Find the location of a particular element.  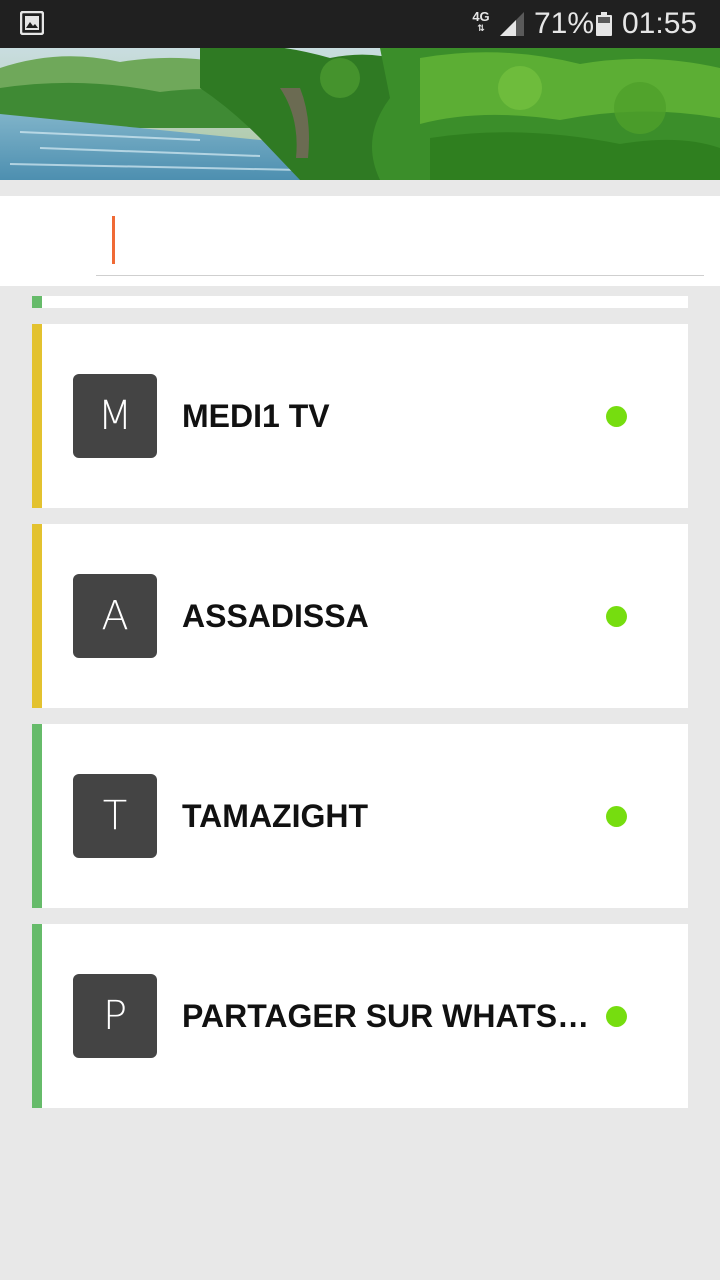

battery-percent: 71% is located at coordinates (564, 23).